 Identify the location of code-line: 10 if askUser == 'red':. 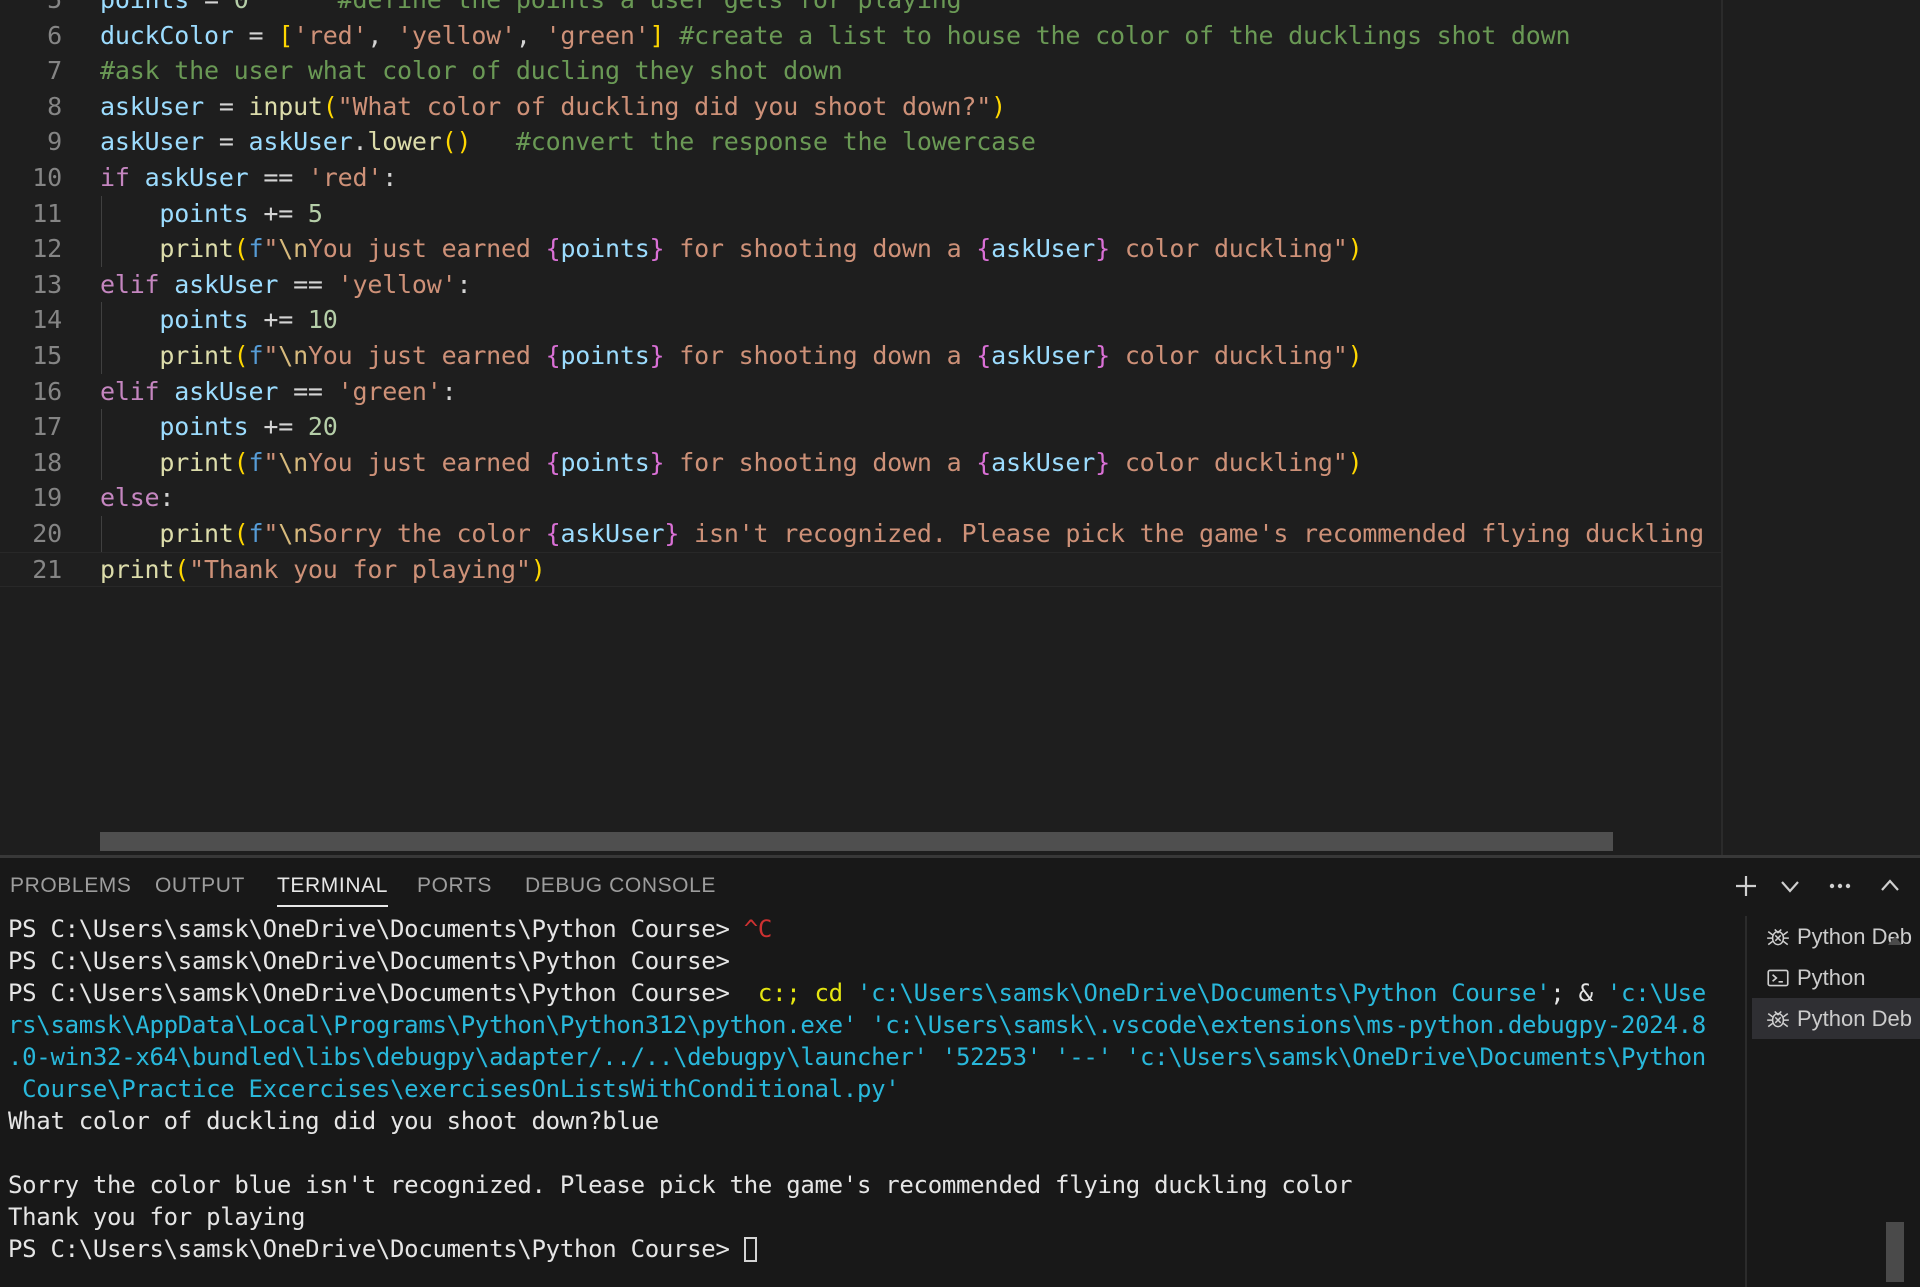
(861, 178).